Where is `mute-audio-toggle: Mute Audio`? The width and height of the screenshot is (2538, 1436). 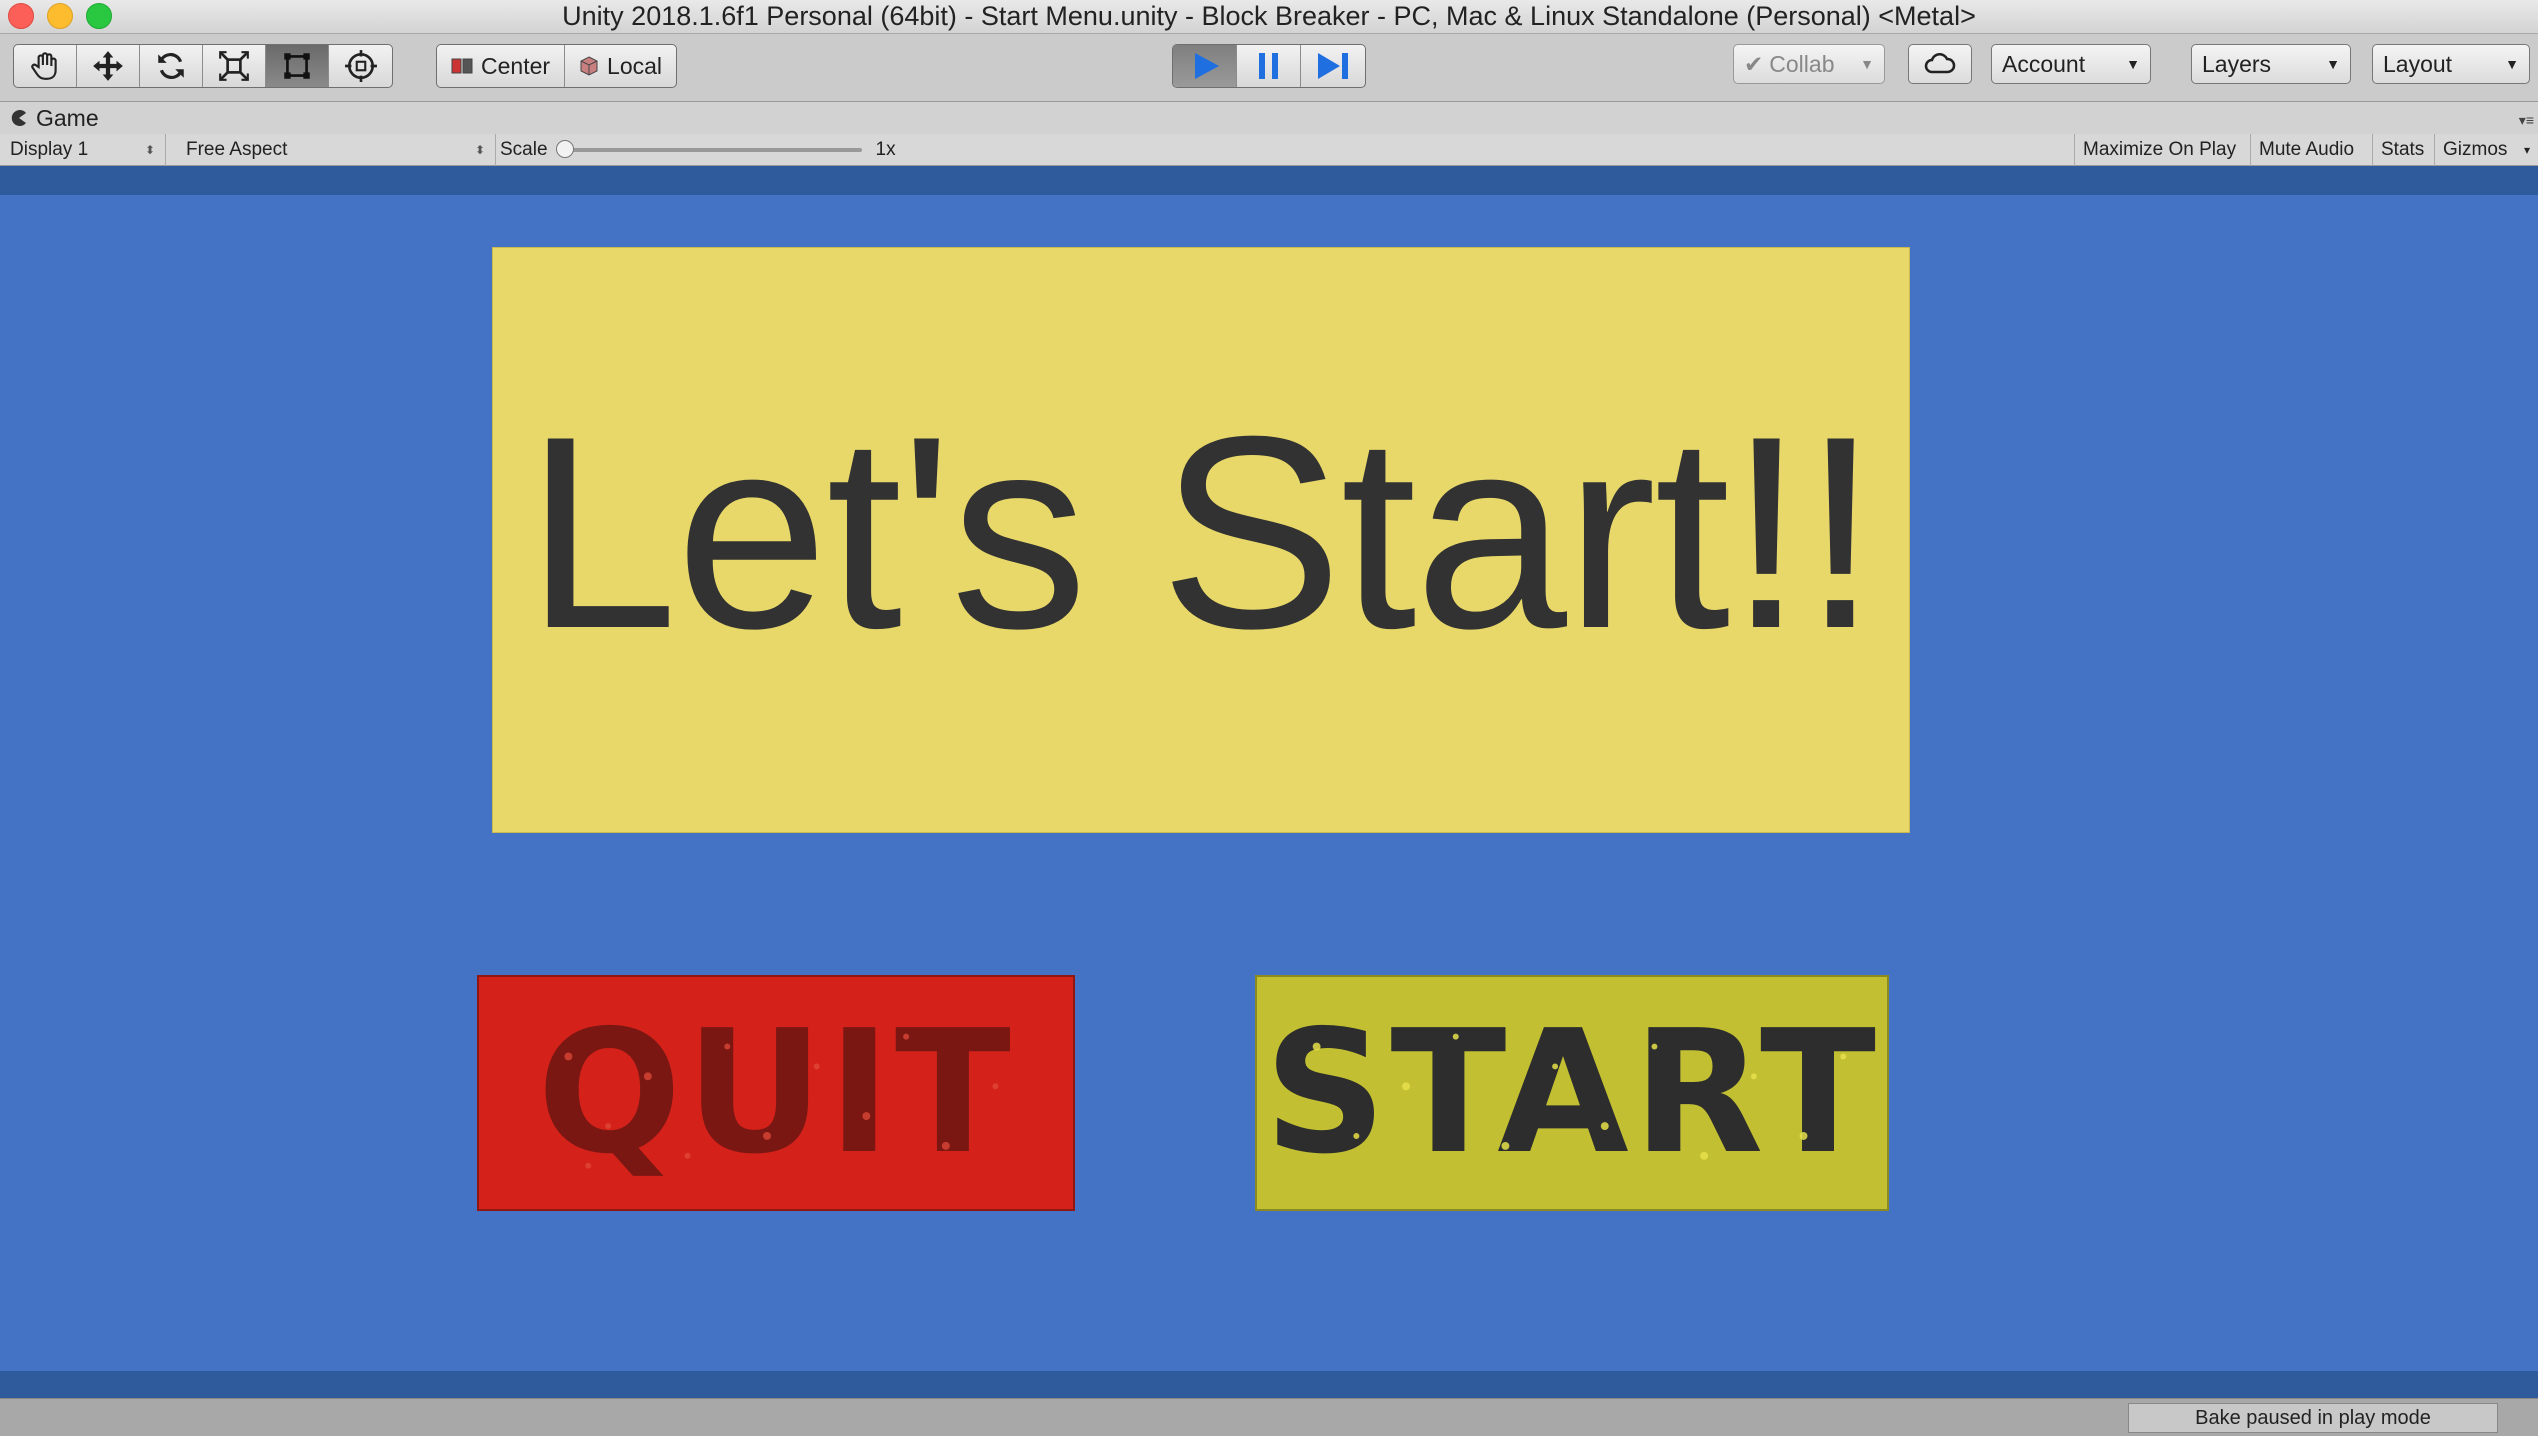
mute-audio-toggle: Mute Audio is located at coordinates (2306, 150).